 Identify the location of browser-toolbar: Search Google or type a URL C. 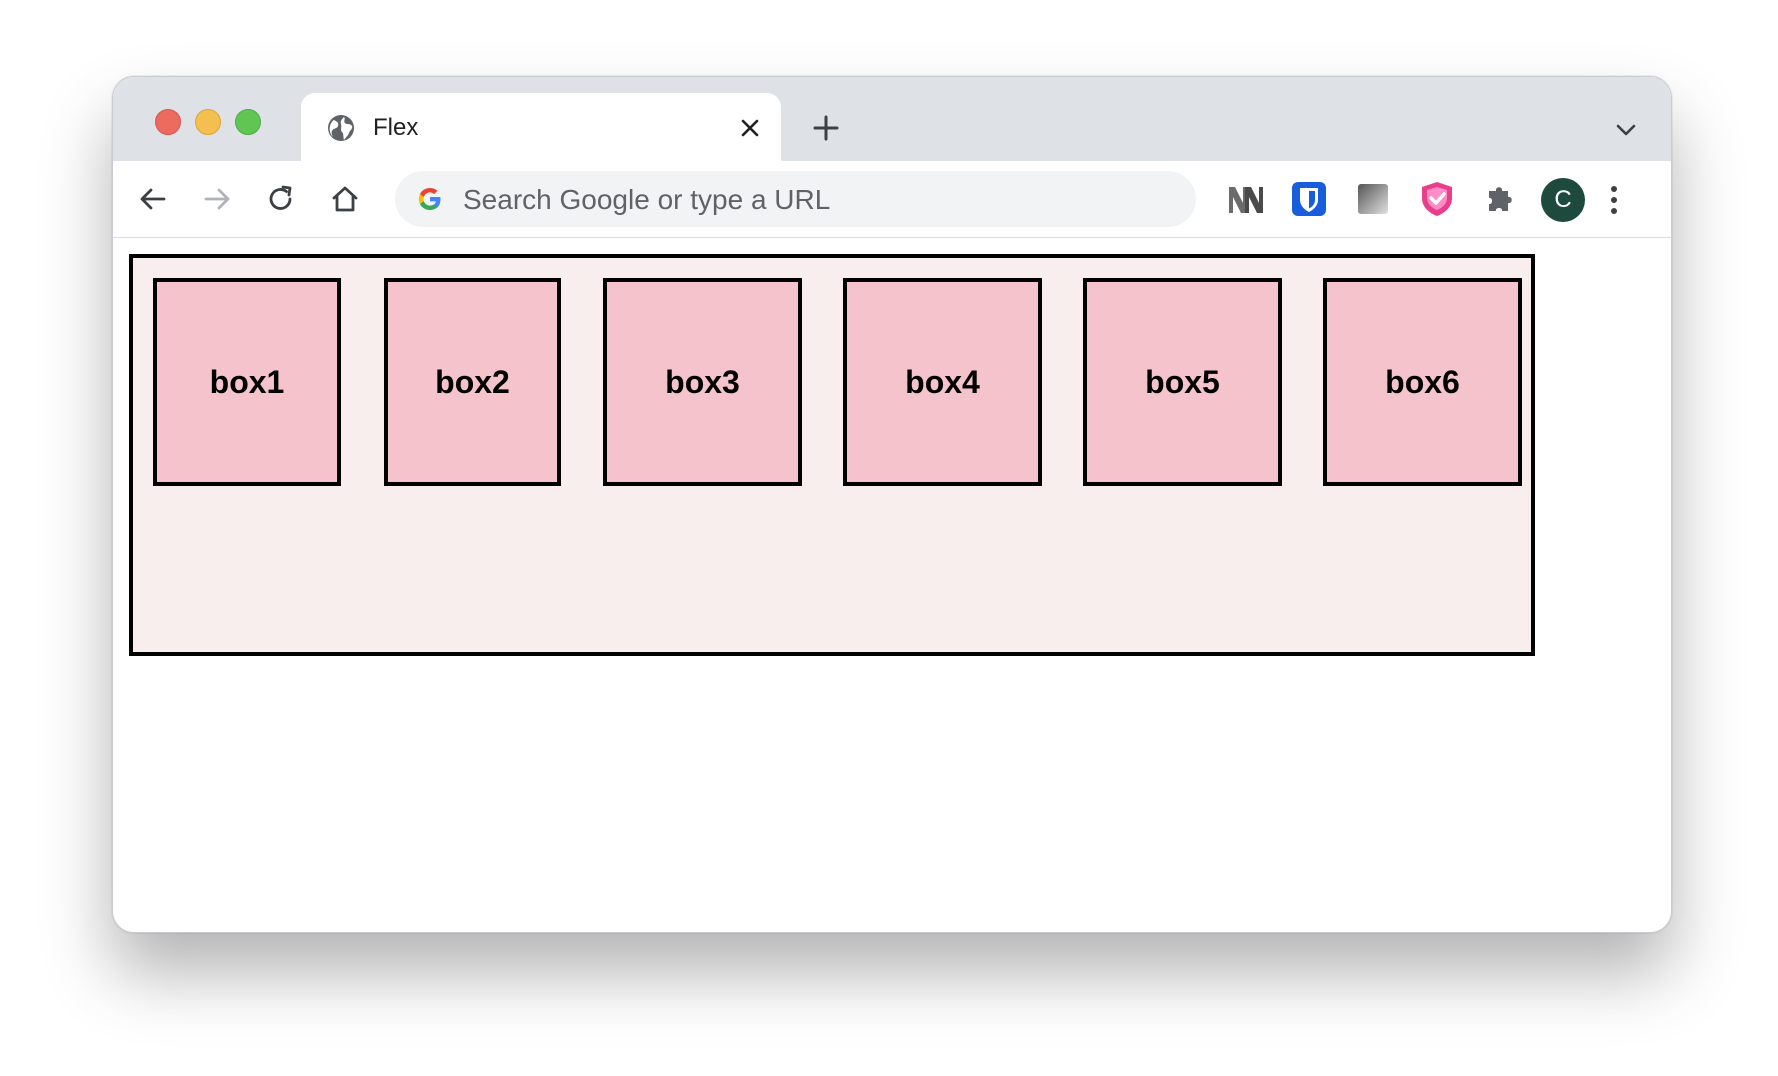
(892, 199).